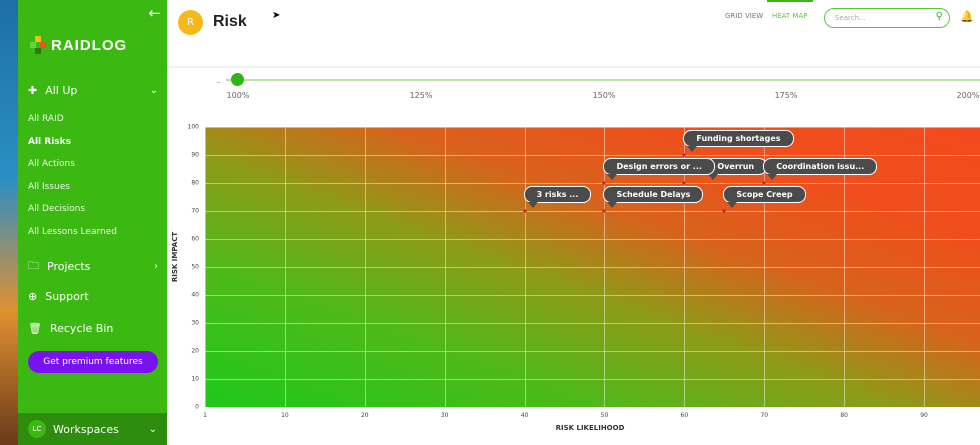 The height and width of the screenshot is (445, 980). What do you see at coordinates (93, 266) in the screenshot?
I see `nav-projects: 🗀 Projects ›` at bounding box center [93, 266].